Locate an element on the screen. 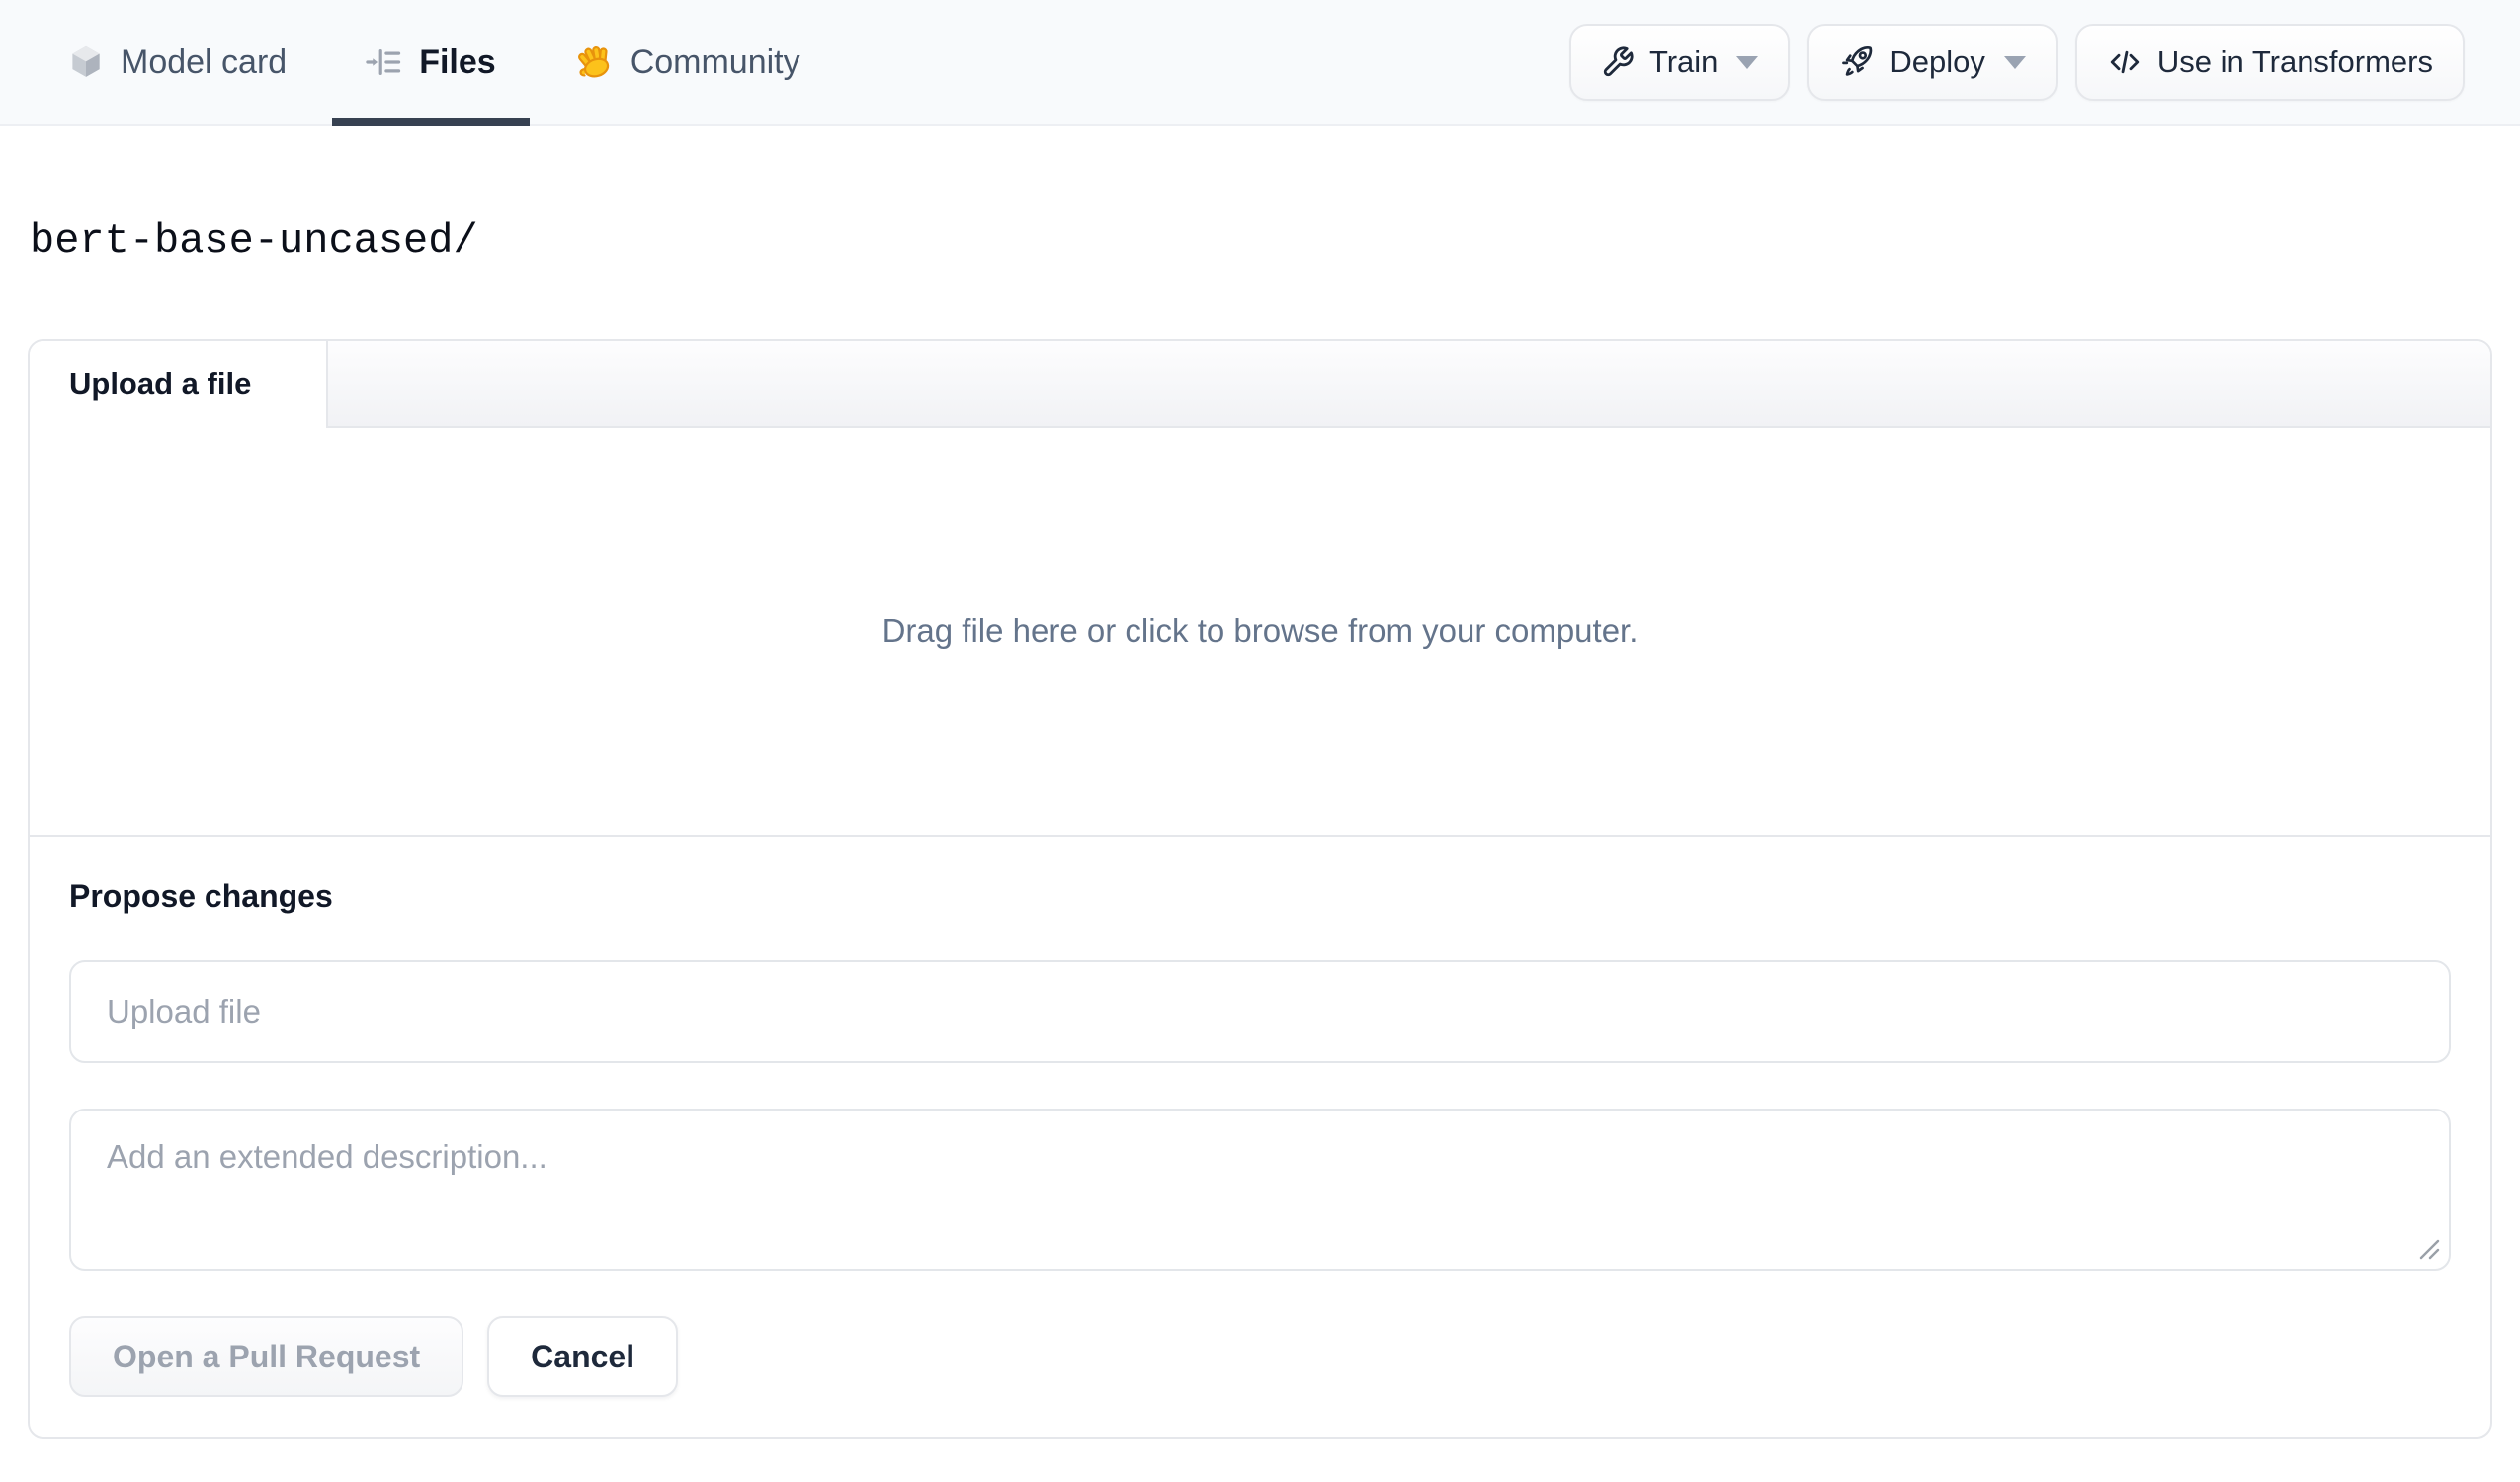 Image resolution: width=2520 pixels, height=1482 pixels. topbar-actions: Train Deploy Use in Transformers is located at coordinates (2016, 62).